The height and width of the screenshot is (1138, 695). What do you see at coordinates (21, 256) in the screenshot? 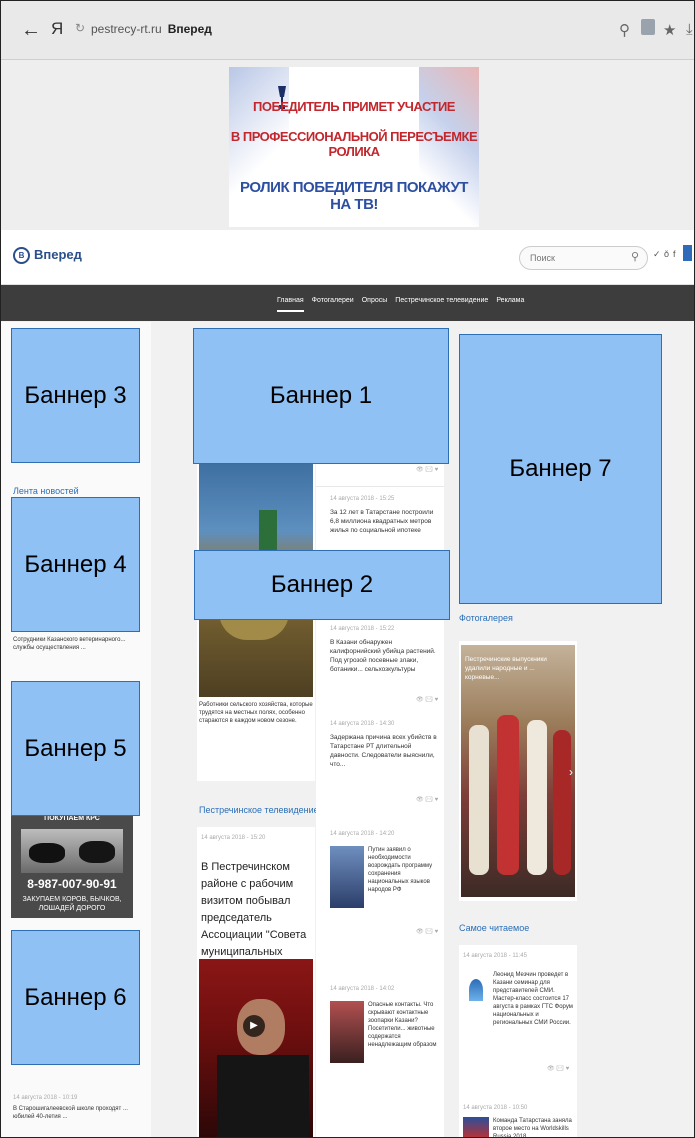
I see `logo-mark-icon: В` at bounding box center [21, 256].